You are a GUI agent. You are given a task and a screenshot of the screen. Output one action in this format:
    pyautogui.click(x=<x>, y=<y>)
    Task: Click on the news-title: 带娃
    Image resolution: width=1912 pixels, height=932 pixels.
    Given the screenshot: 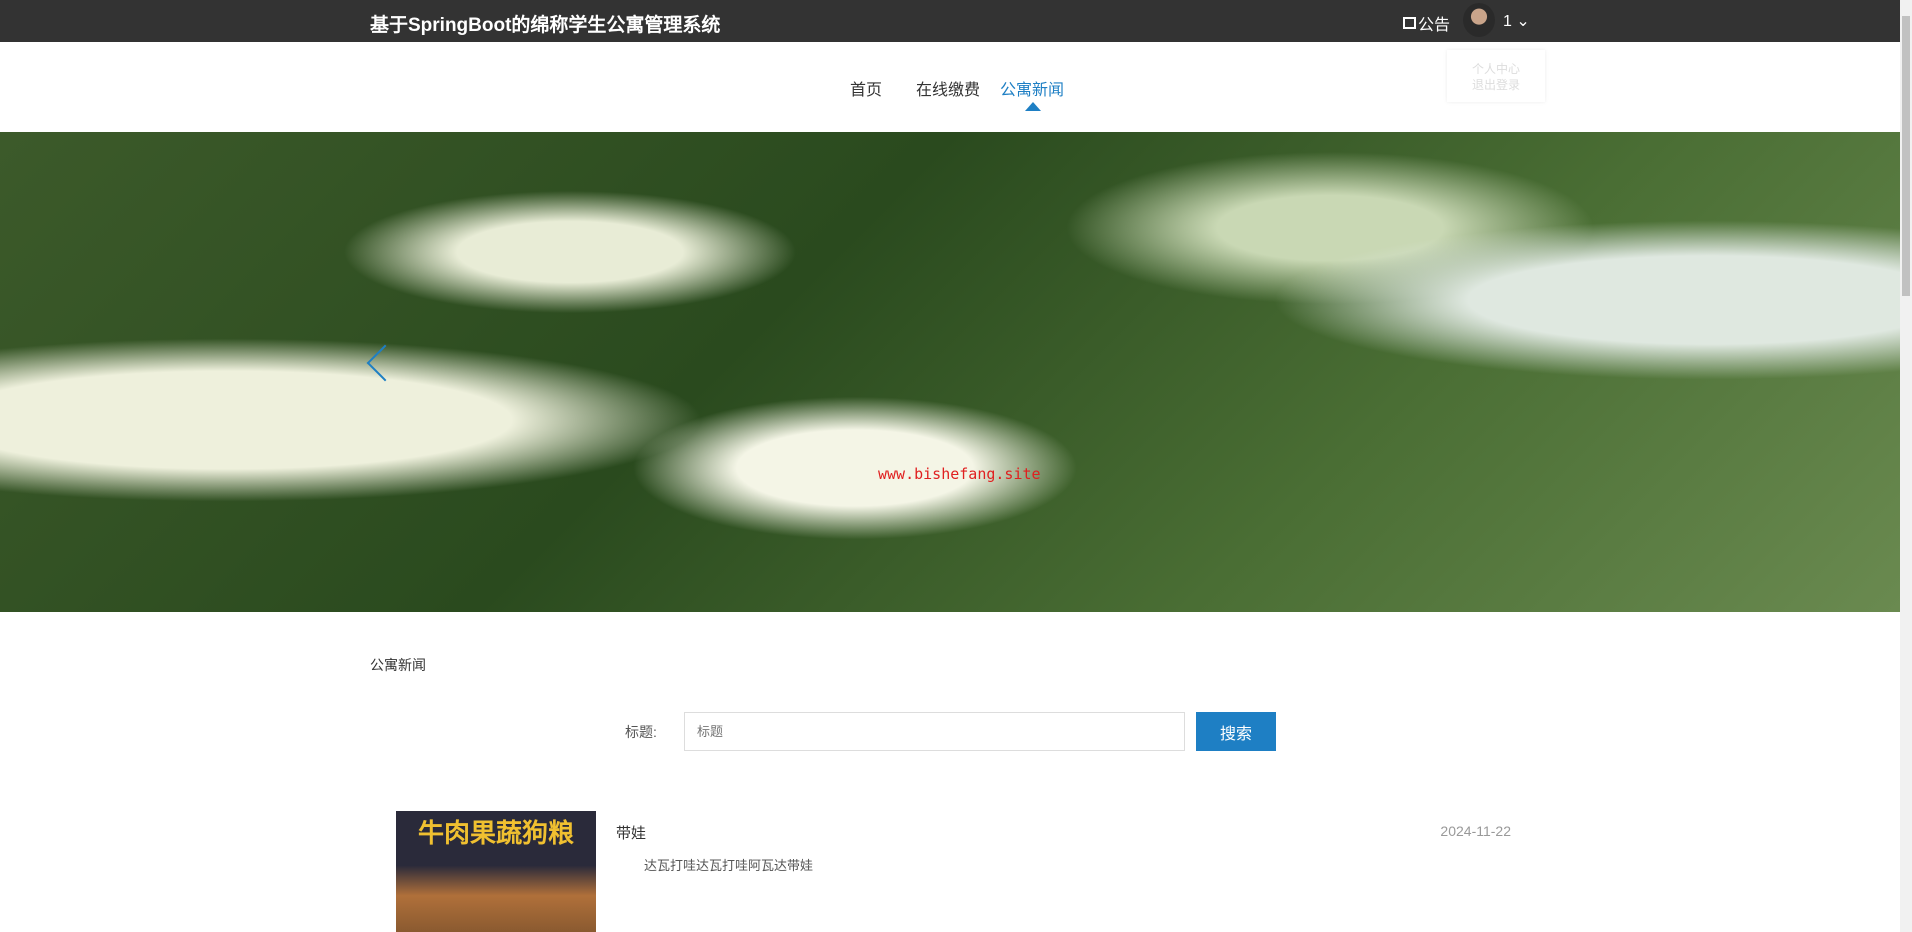 What is the action you would take?
    pyautogui.click(x=631, y=832)
    